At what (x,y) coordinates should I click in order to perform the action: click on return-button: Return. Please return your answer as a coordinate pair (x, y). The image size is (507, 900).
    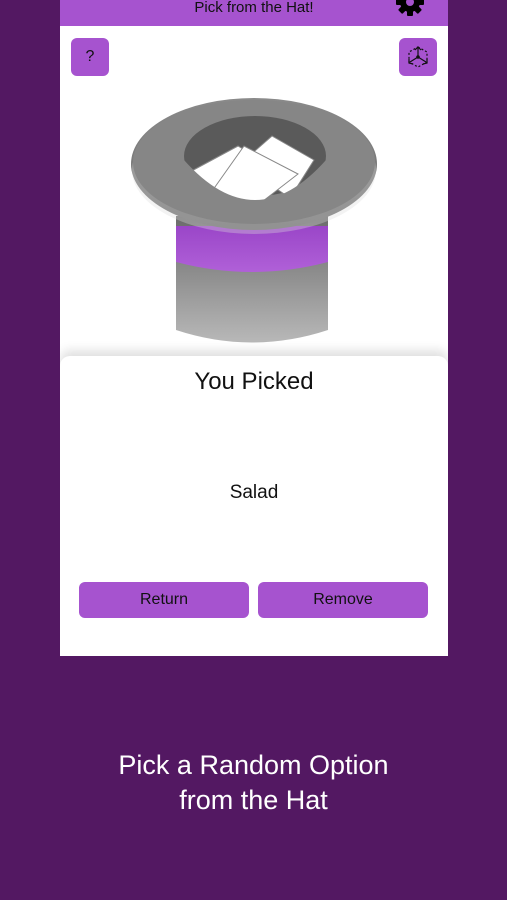
    Looking at the image, I should click on (164, 600).